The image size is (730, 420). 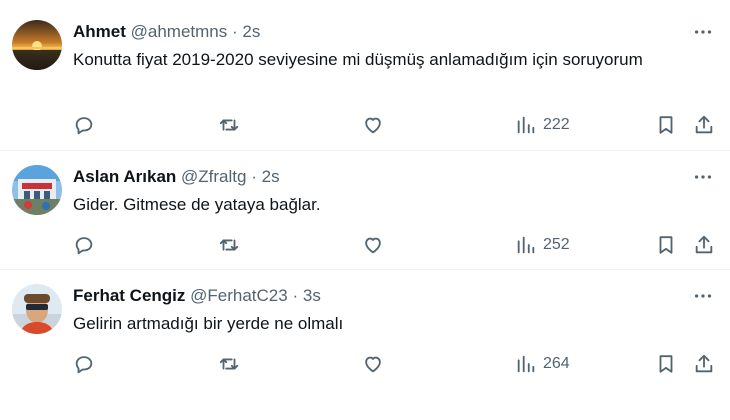 What do you see at coordinates (371, 296) in the screenshot?
I see `tweet-header: Ferhat Cengiz @FerhatC23 · 3s` at bounding box center [371, 296].